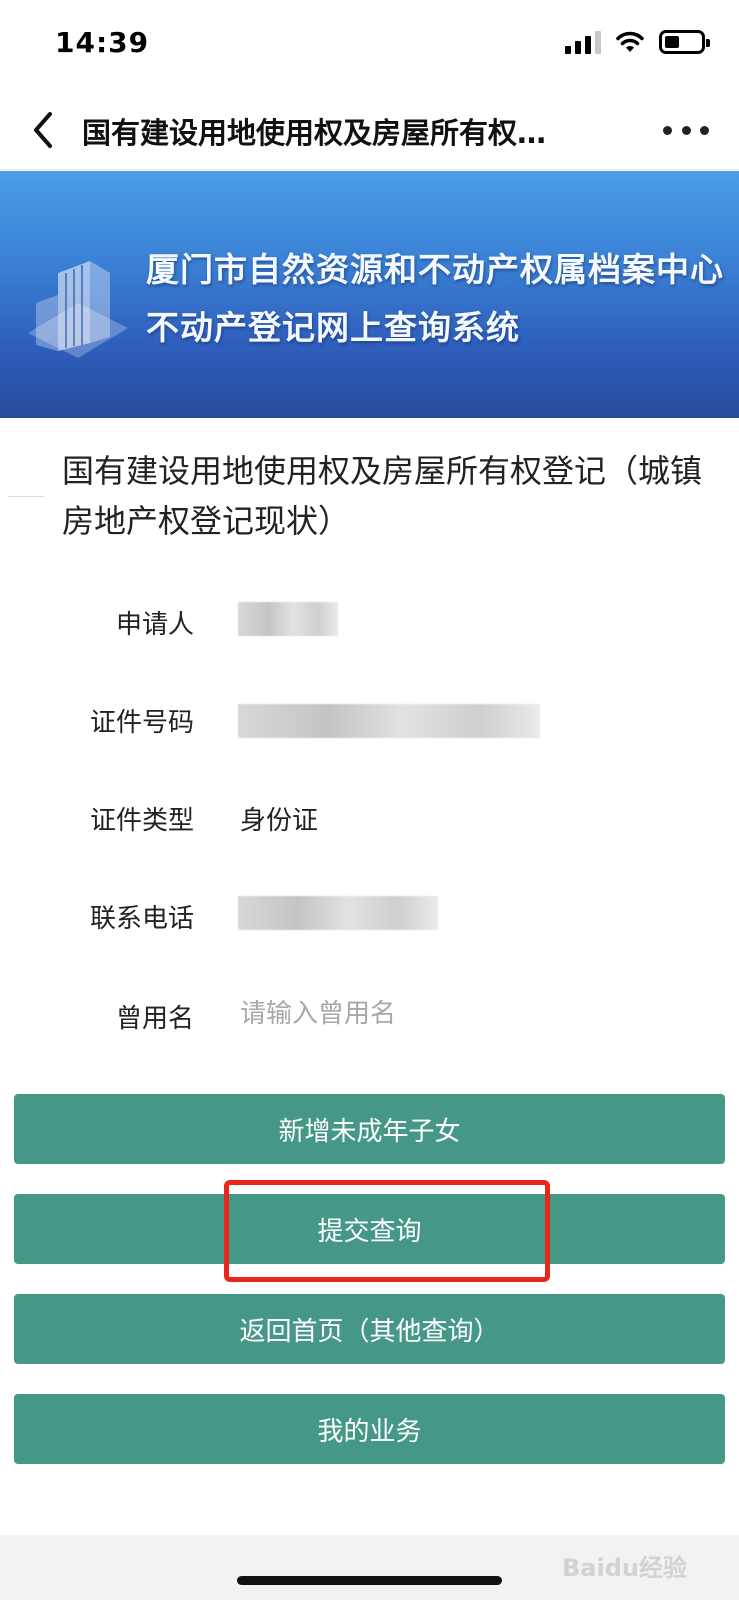 The width and height of the screenshot is (739, 1600). What do you see at coordinates (369, 1429) in the screenshot?
I see `my-business-button: 我的业务` at bounding box center [369, 1429].